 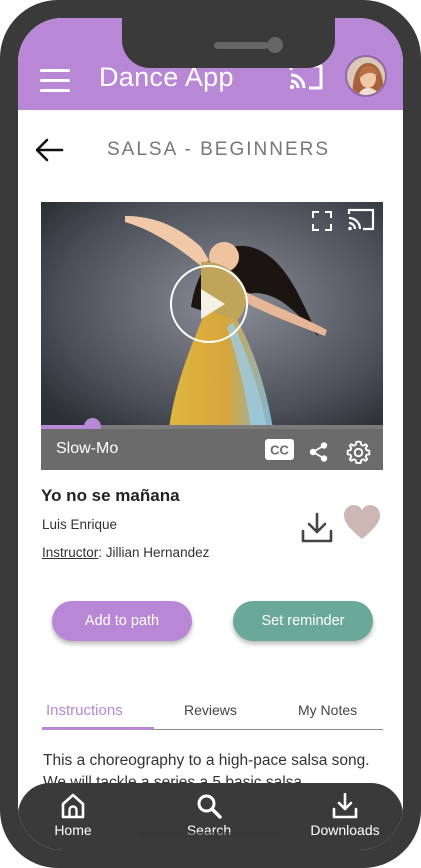 What do you see at coordinates (213, 304) in the screenshot?
I see `play-icon` at bounding box center [213, 304].